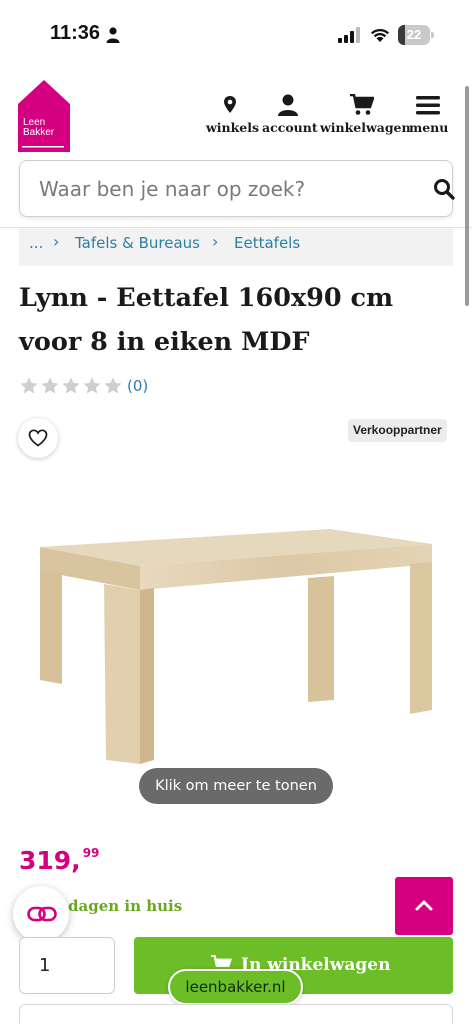 The height and width of the screenshot is (1024, 472). Describe the element at coordinates (290, 119) in the screenshot. I see `nav-account: account` at that location.